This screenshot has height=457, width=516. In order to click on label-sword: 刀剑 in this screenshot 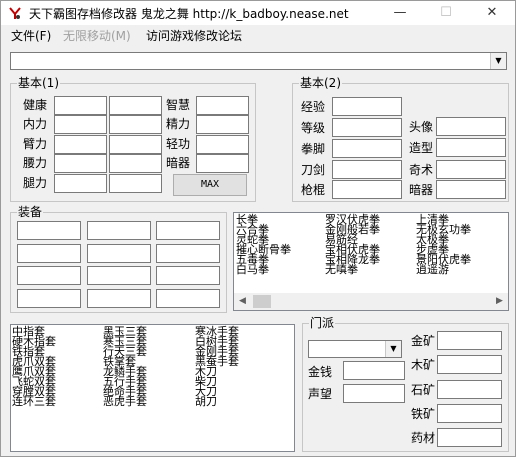, I will do `click(313, 170)`.